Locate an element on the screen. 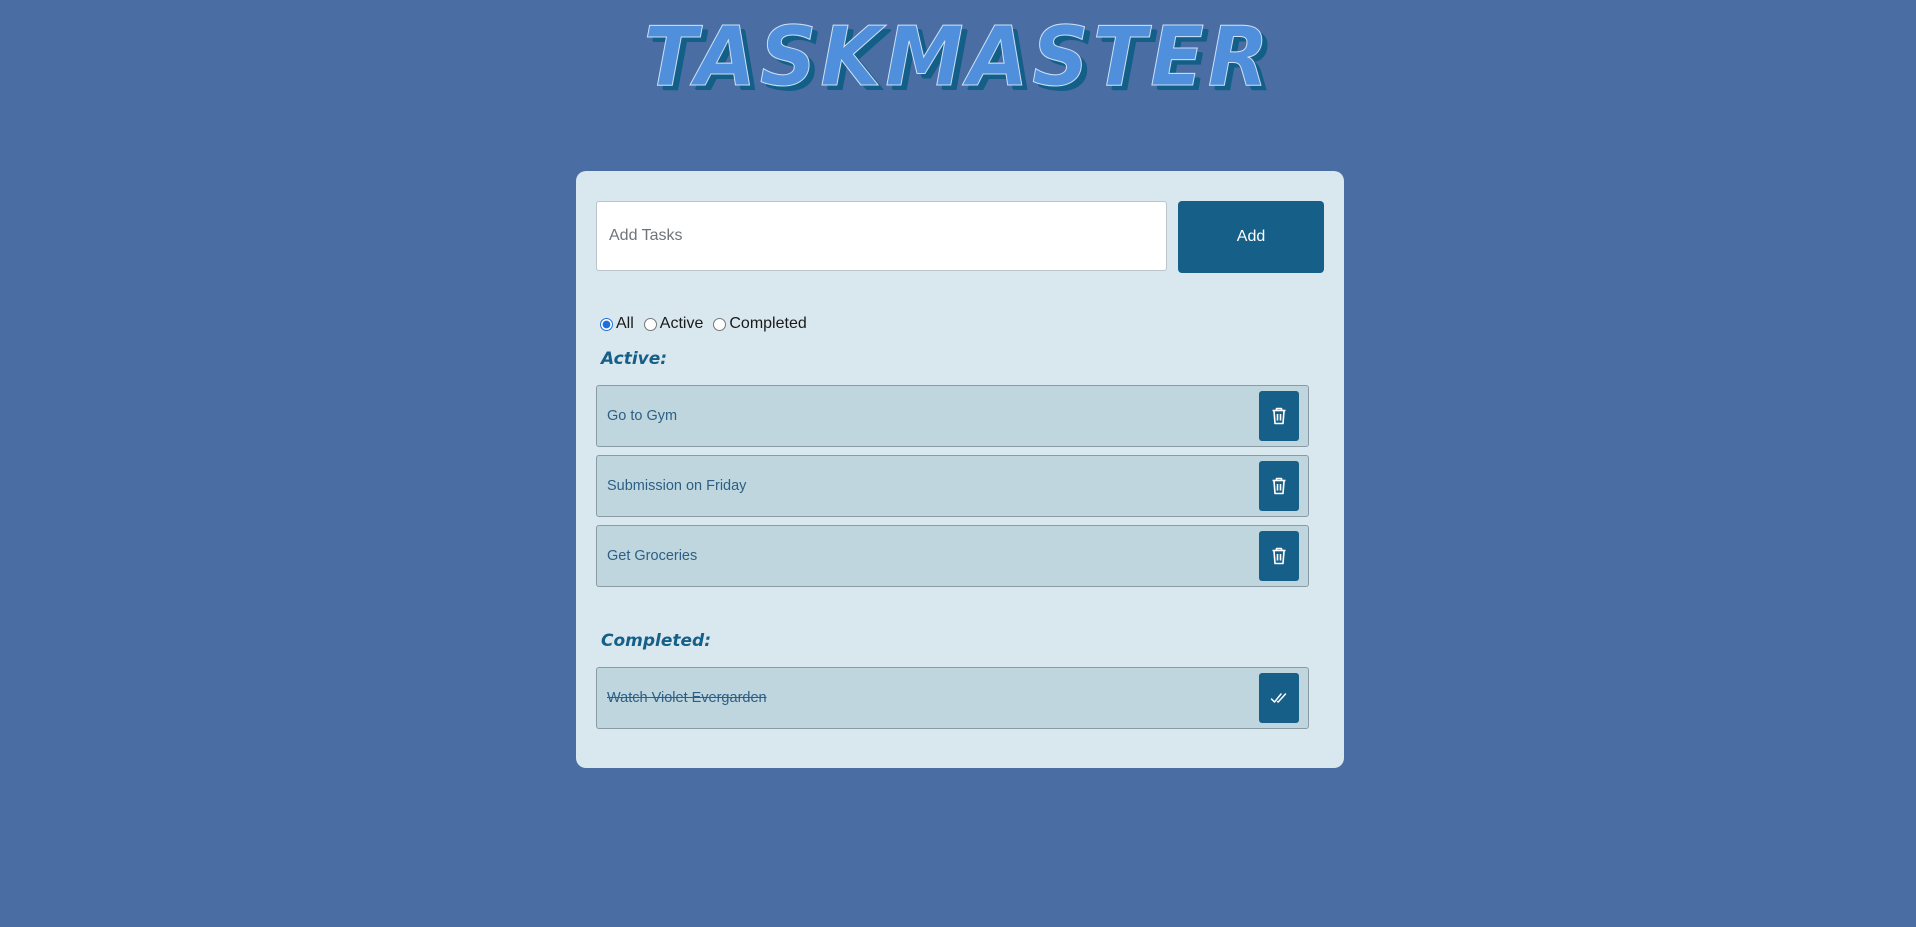 The image size is (1916, 927). task-item: Go to Gym is located at coordinates (952, 416).